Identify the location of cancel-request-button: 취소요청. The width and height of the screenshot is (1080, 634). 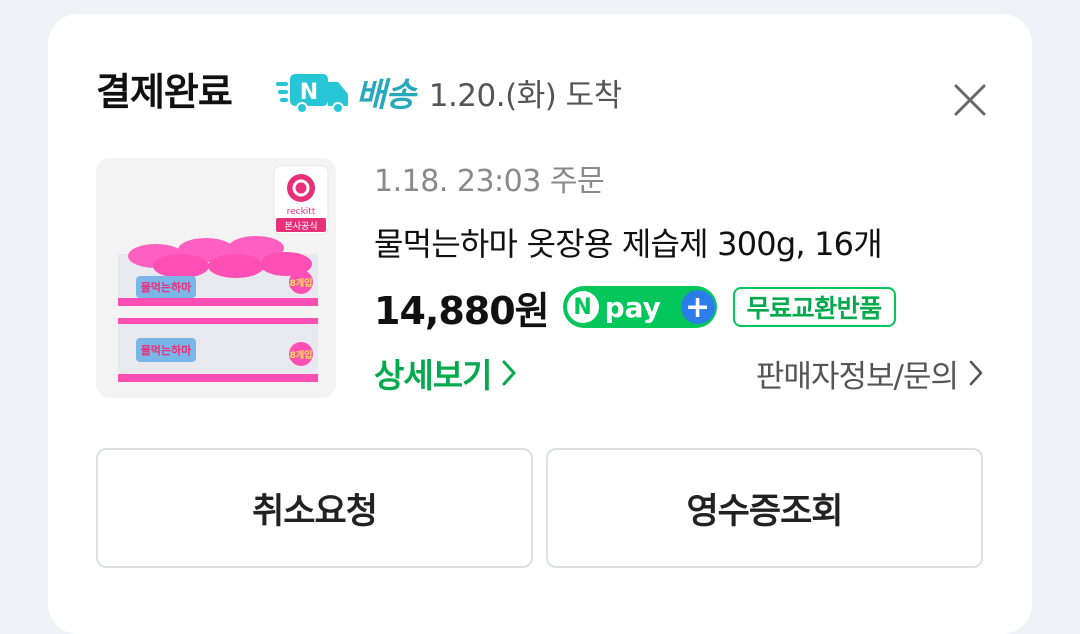
(314, 508).